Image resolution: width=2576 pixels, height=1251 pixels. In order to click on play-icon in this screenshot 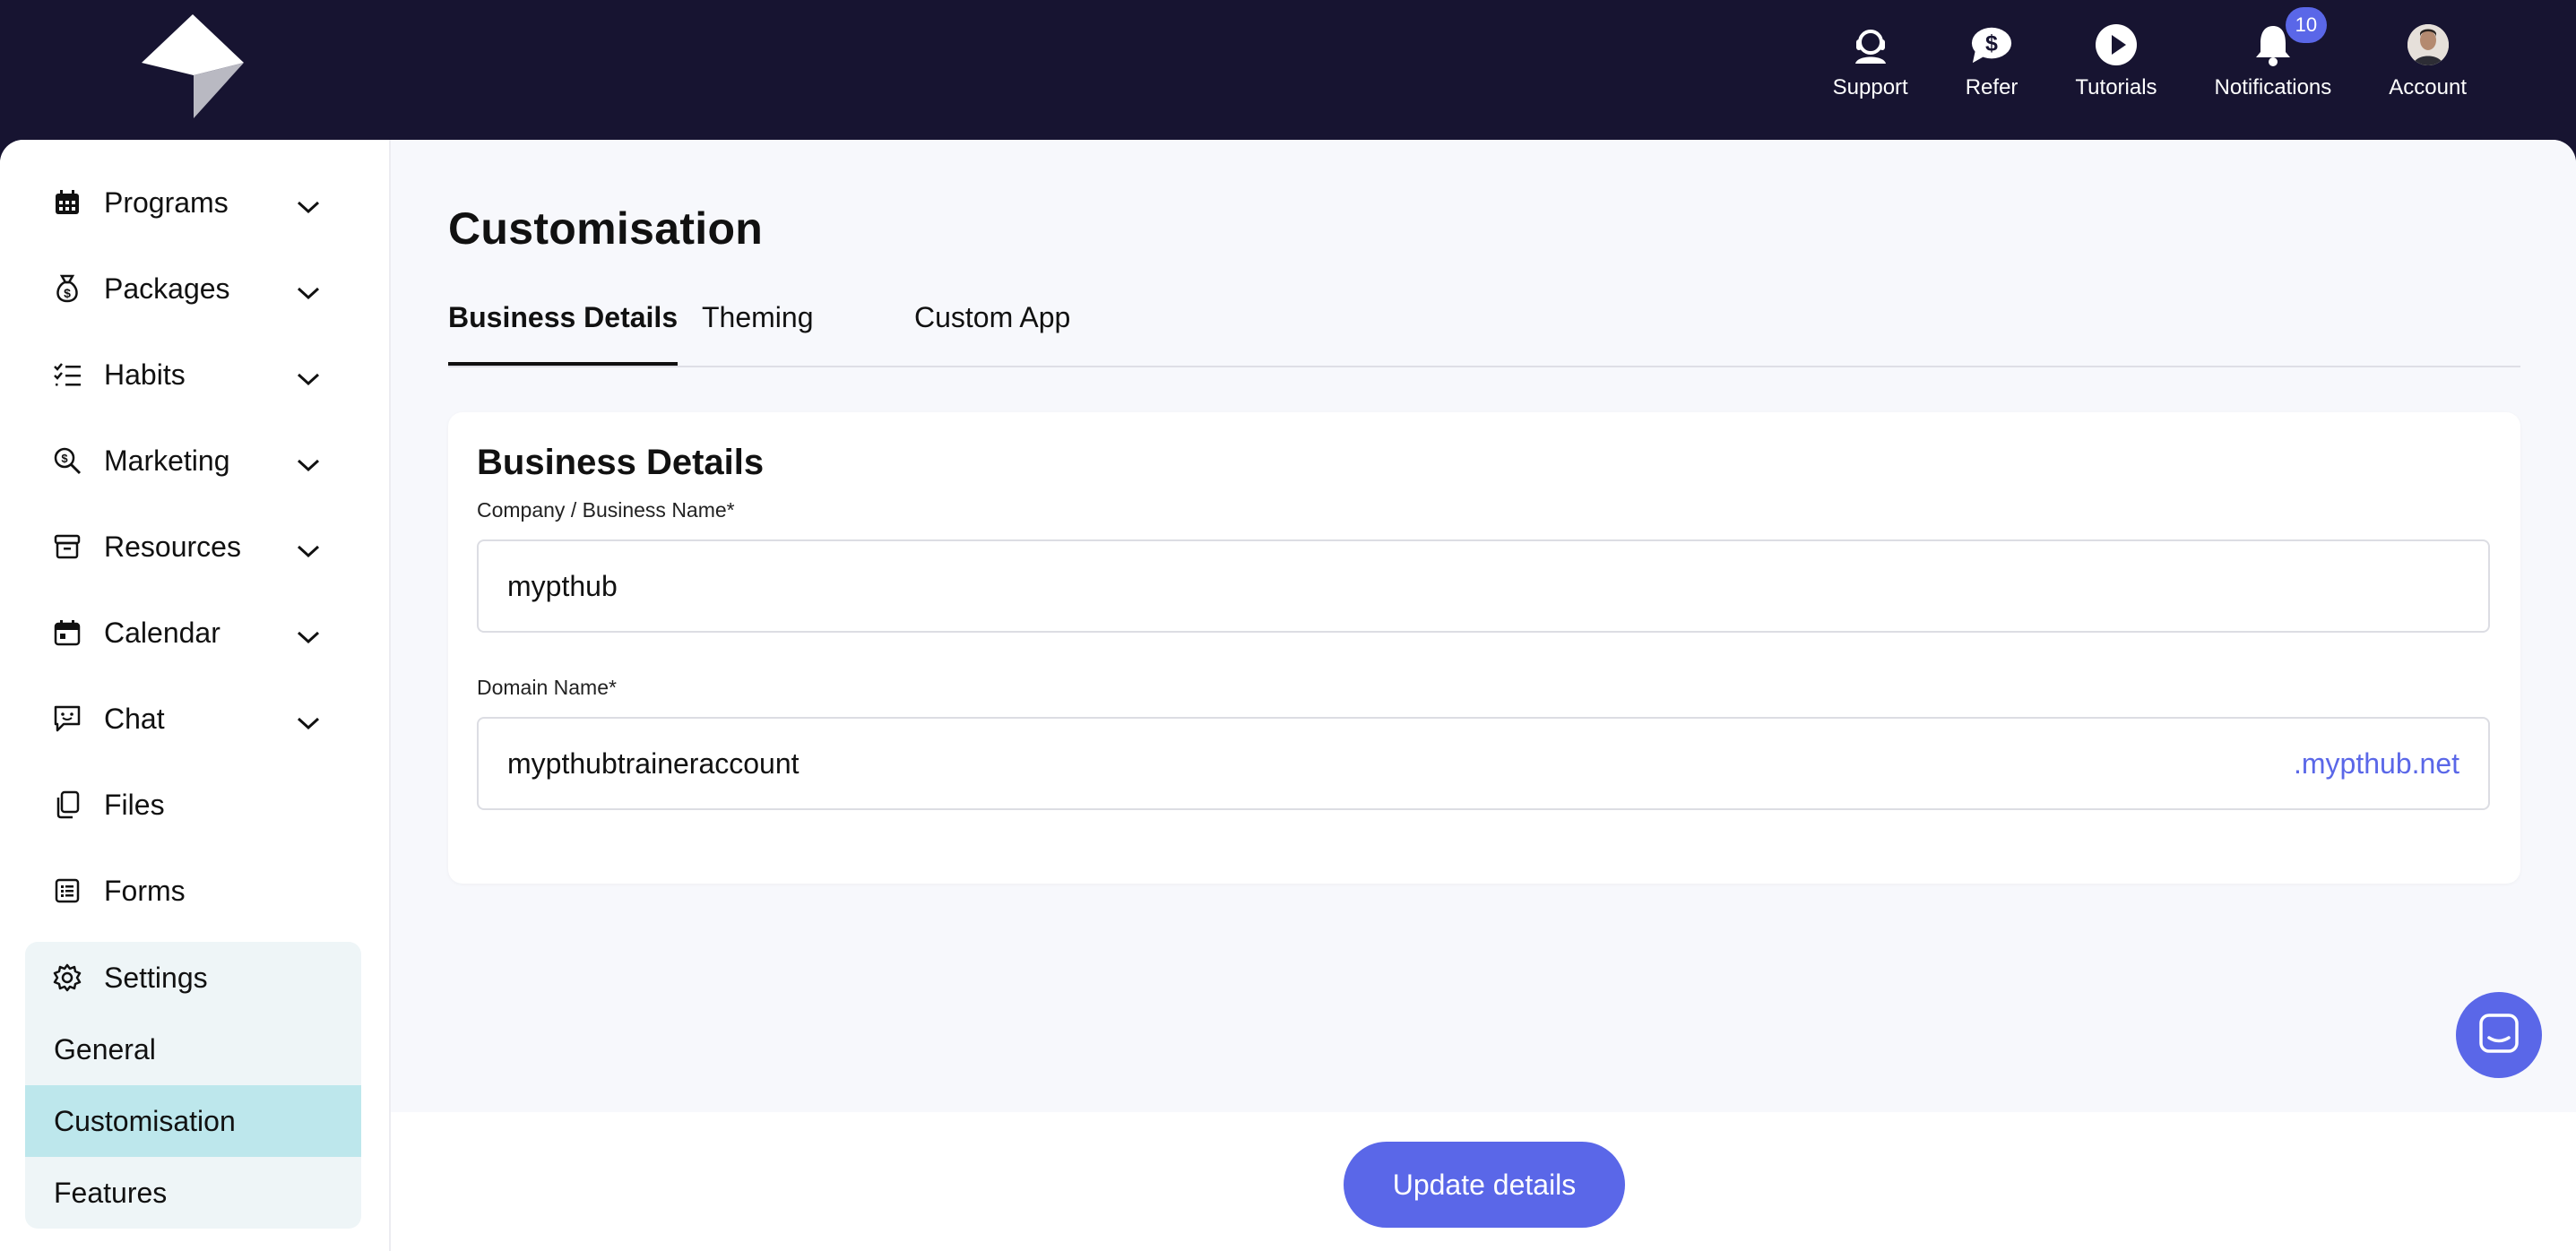, I will do `click(2116, 45)`.